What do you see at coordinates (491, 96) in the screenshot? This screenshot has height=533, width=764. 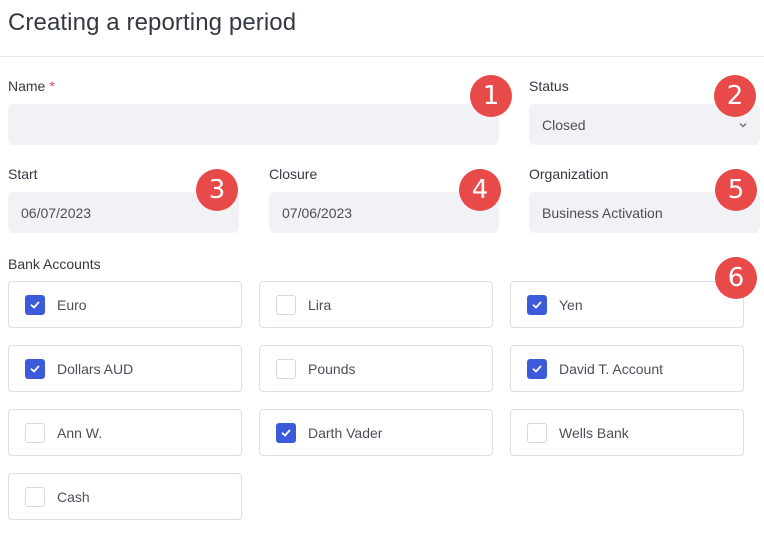 I see `callout-badge-1: 1` at bounding box center [491, 96].